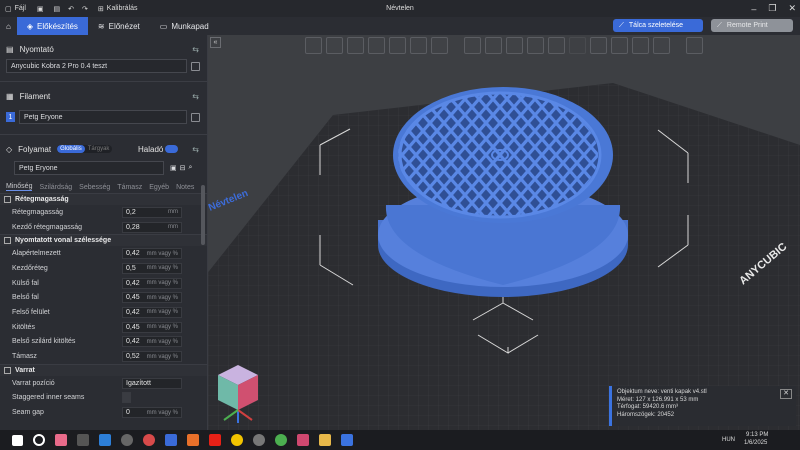 Image resolution: width=800 pixels, height=450 pixels. Describe the element at coordinates (313, 45) in the screenshot. I see `add-object-icon` at that location.